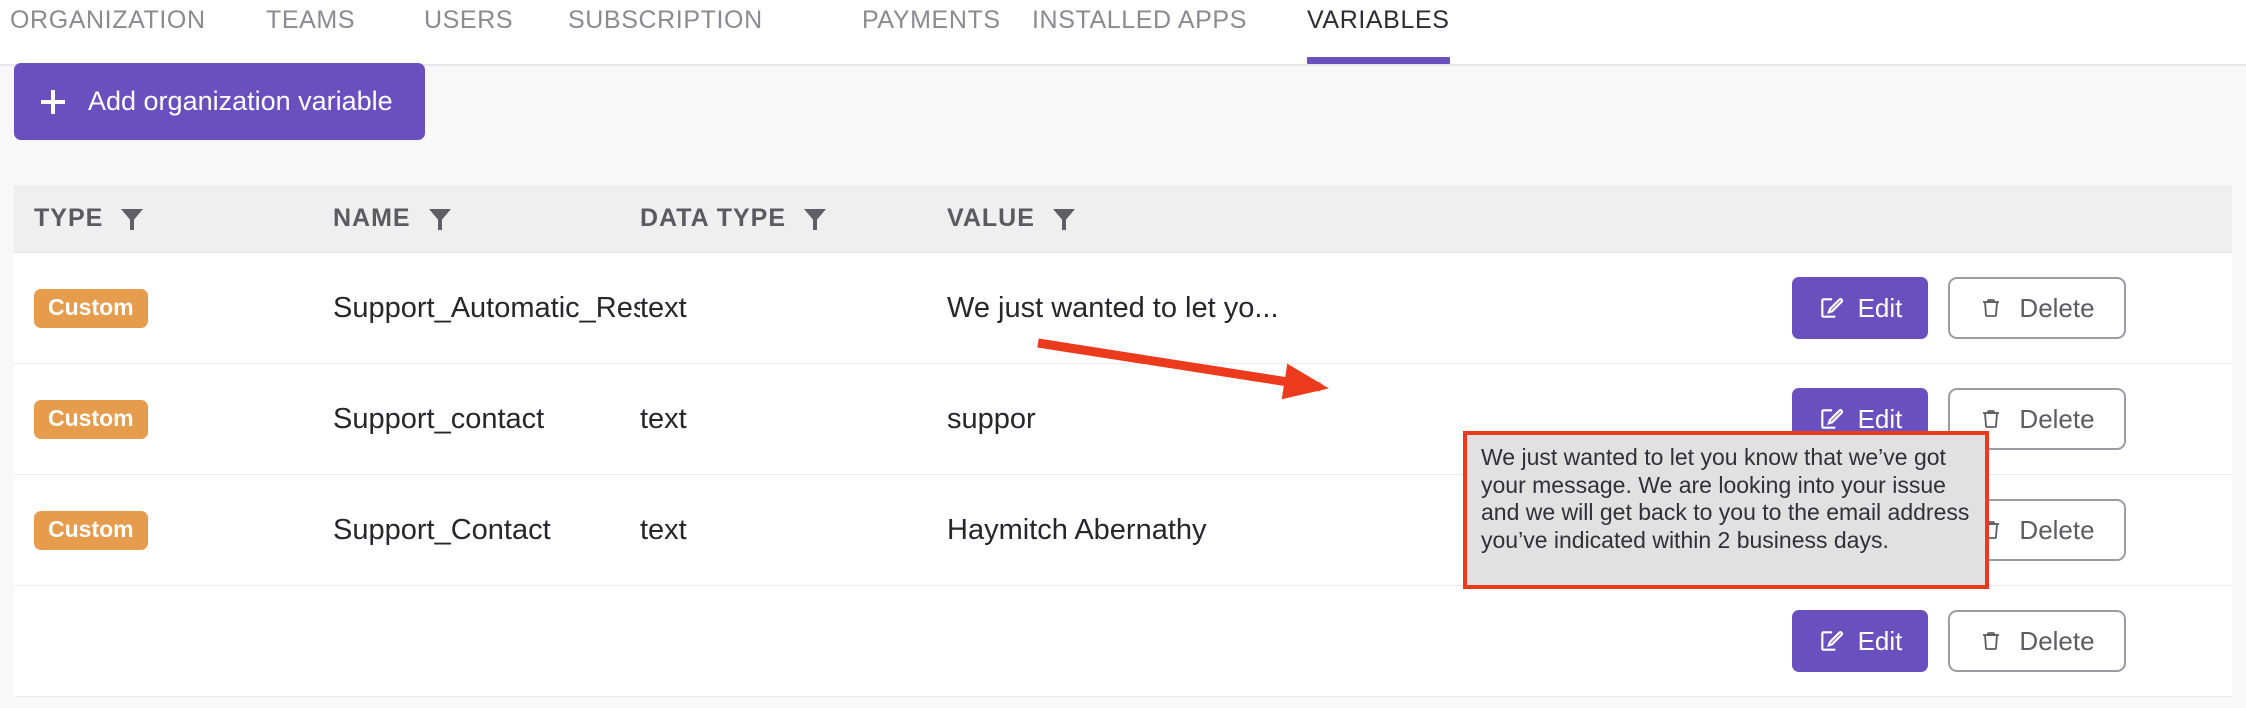 The width and height of the screenshot is (2246, 708). I want to click on tab-label: VARIABLES, so click(1378, 20).